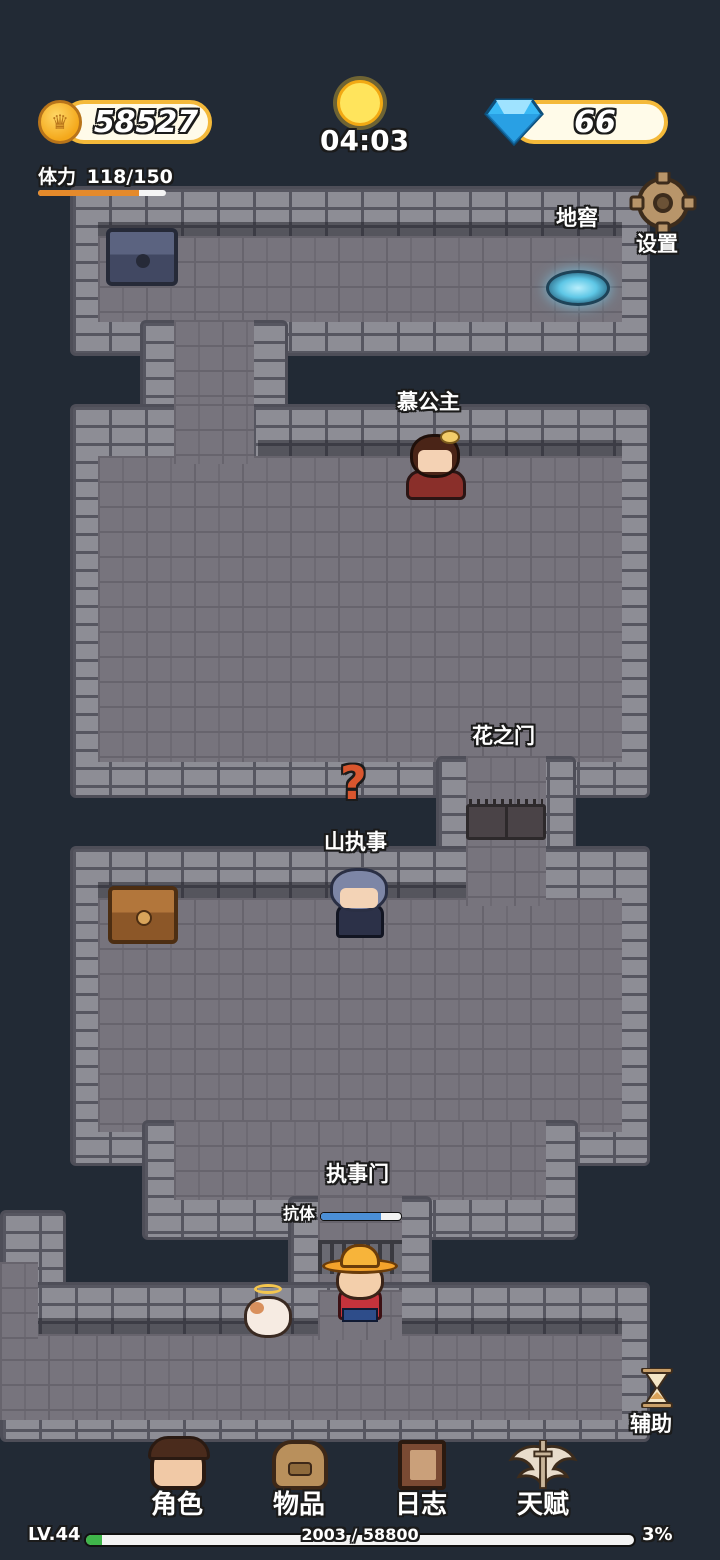 The width and height of the screenshot is (720, 1560). What do you see at coordinates (506, 819) in the screenshot?
I see `flower-gate-door` at bounding box center [506, 819].